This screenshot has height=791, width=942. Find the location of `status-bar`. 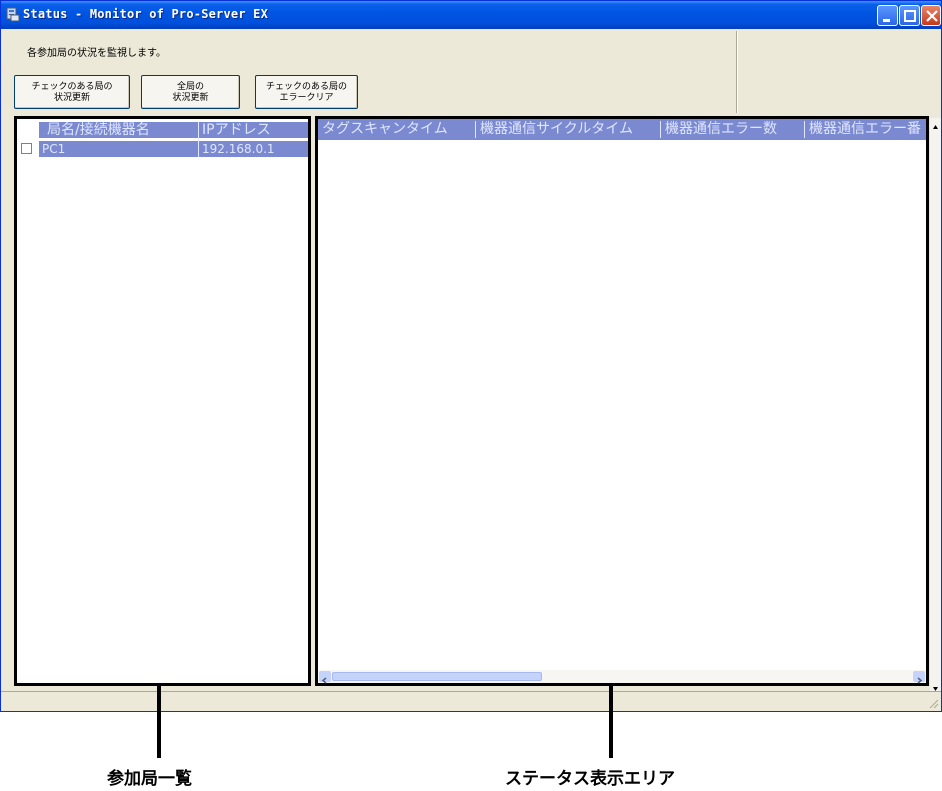

status-bar is located at coordinates (471, 701).